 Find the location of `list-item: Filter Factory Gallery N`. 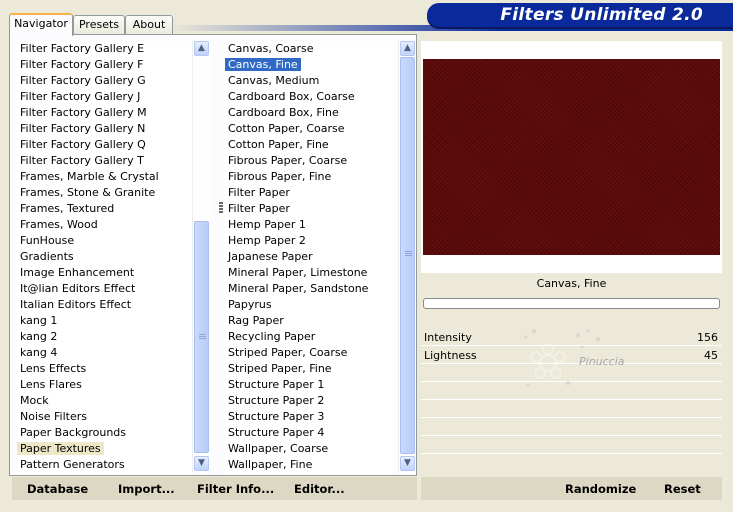

list-item: Filter Factory Gallery N is located at coordinates (104, 129).